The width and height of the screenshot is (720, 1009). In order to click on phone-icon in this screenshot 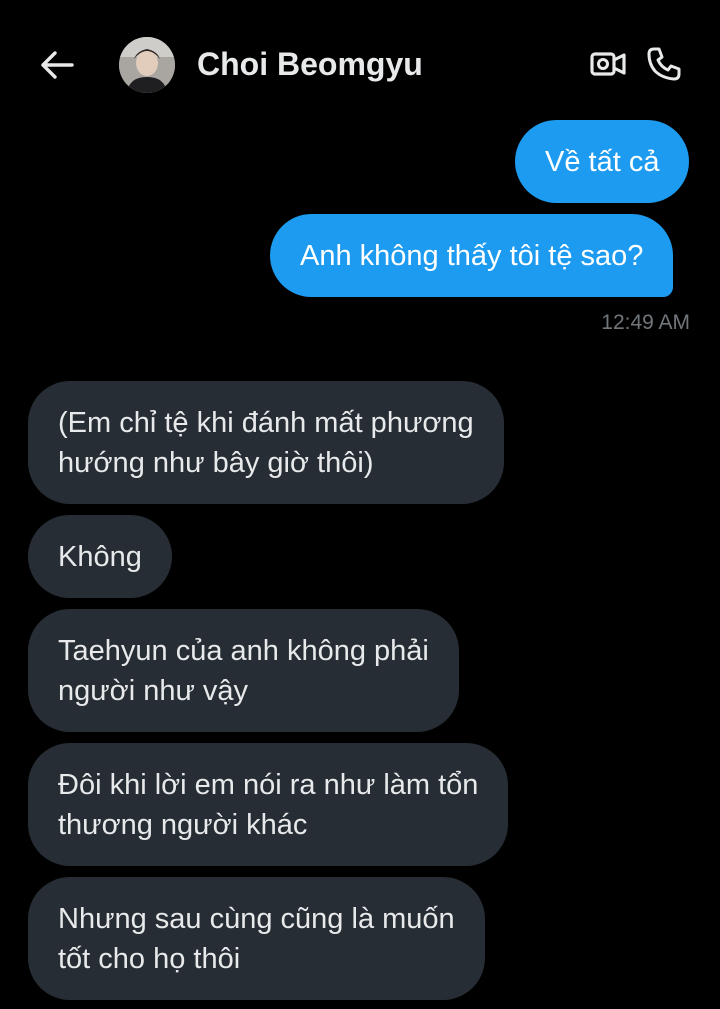, I will do `click(664, 64)`.